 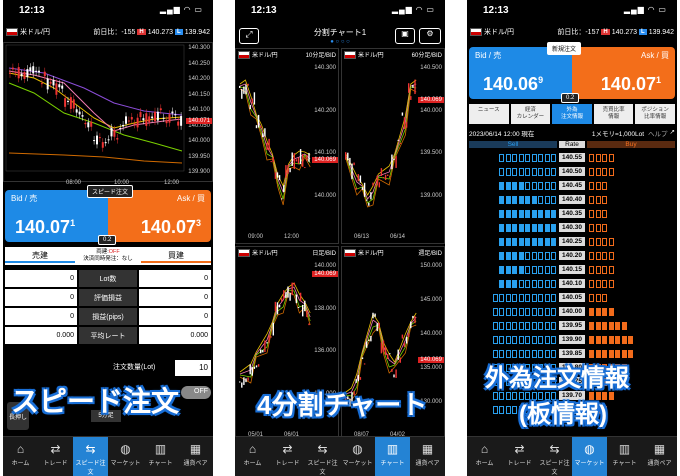 What do you see at coordinates (489, 114) in the screenshot?
I see `tab-1: ニュース` at bounding box center [489, 114].